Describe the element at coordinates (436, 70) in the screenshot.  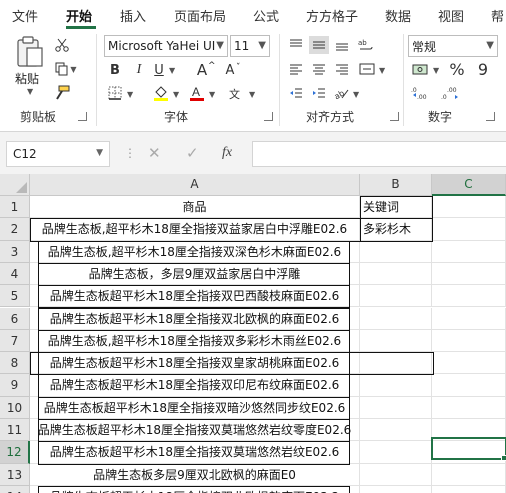
I see `currency-dropdown-icon: ▼` at that location.